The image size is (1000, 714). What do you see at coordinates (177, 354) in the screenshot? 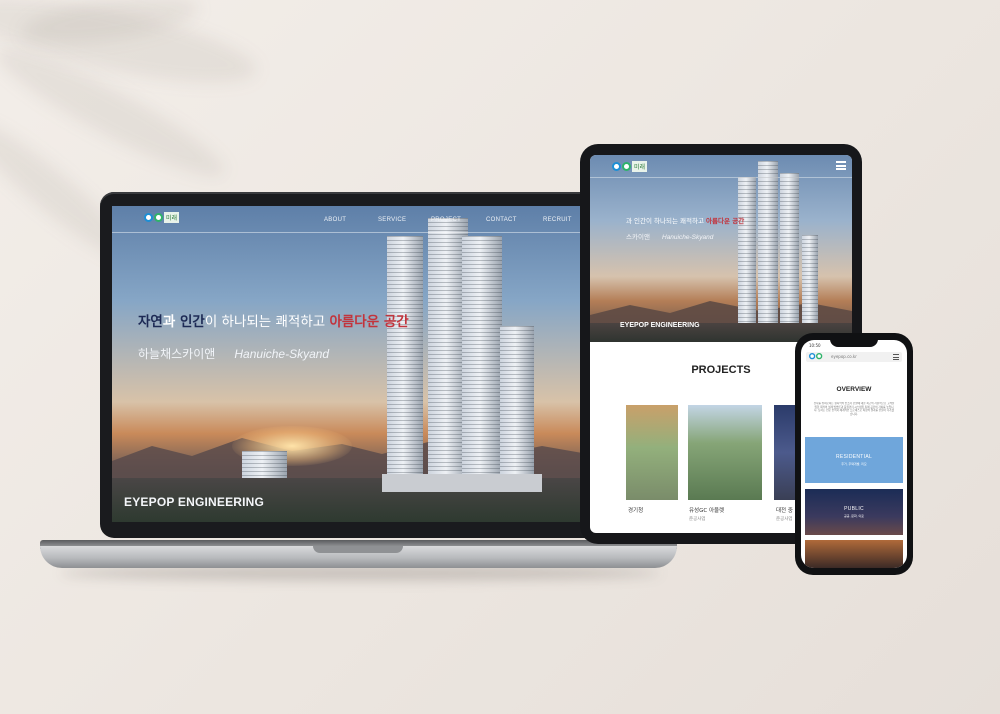
I see `subline-ko: 하늘채스카이앤` at bounding box center [177, 354].